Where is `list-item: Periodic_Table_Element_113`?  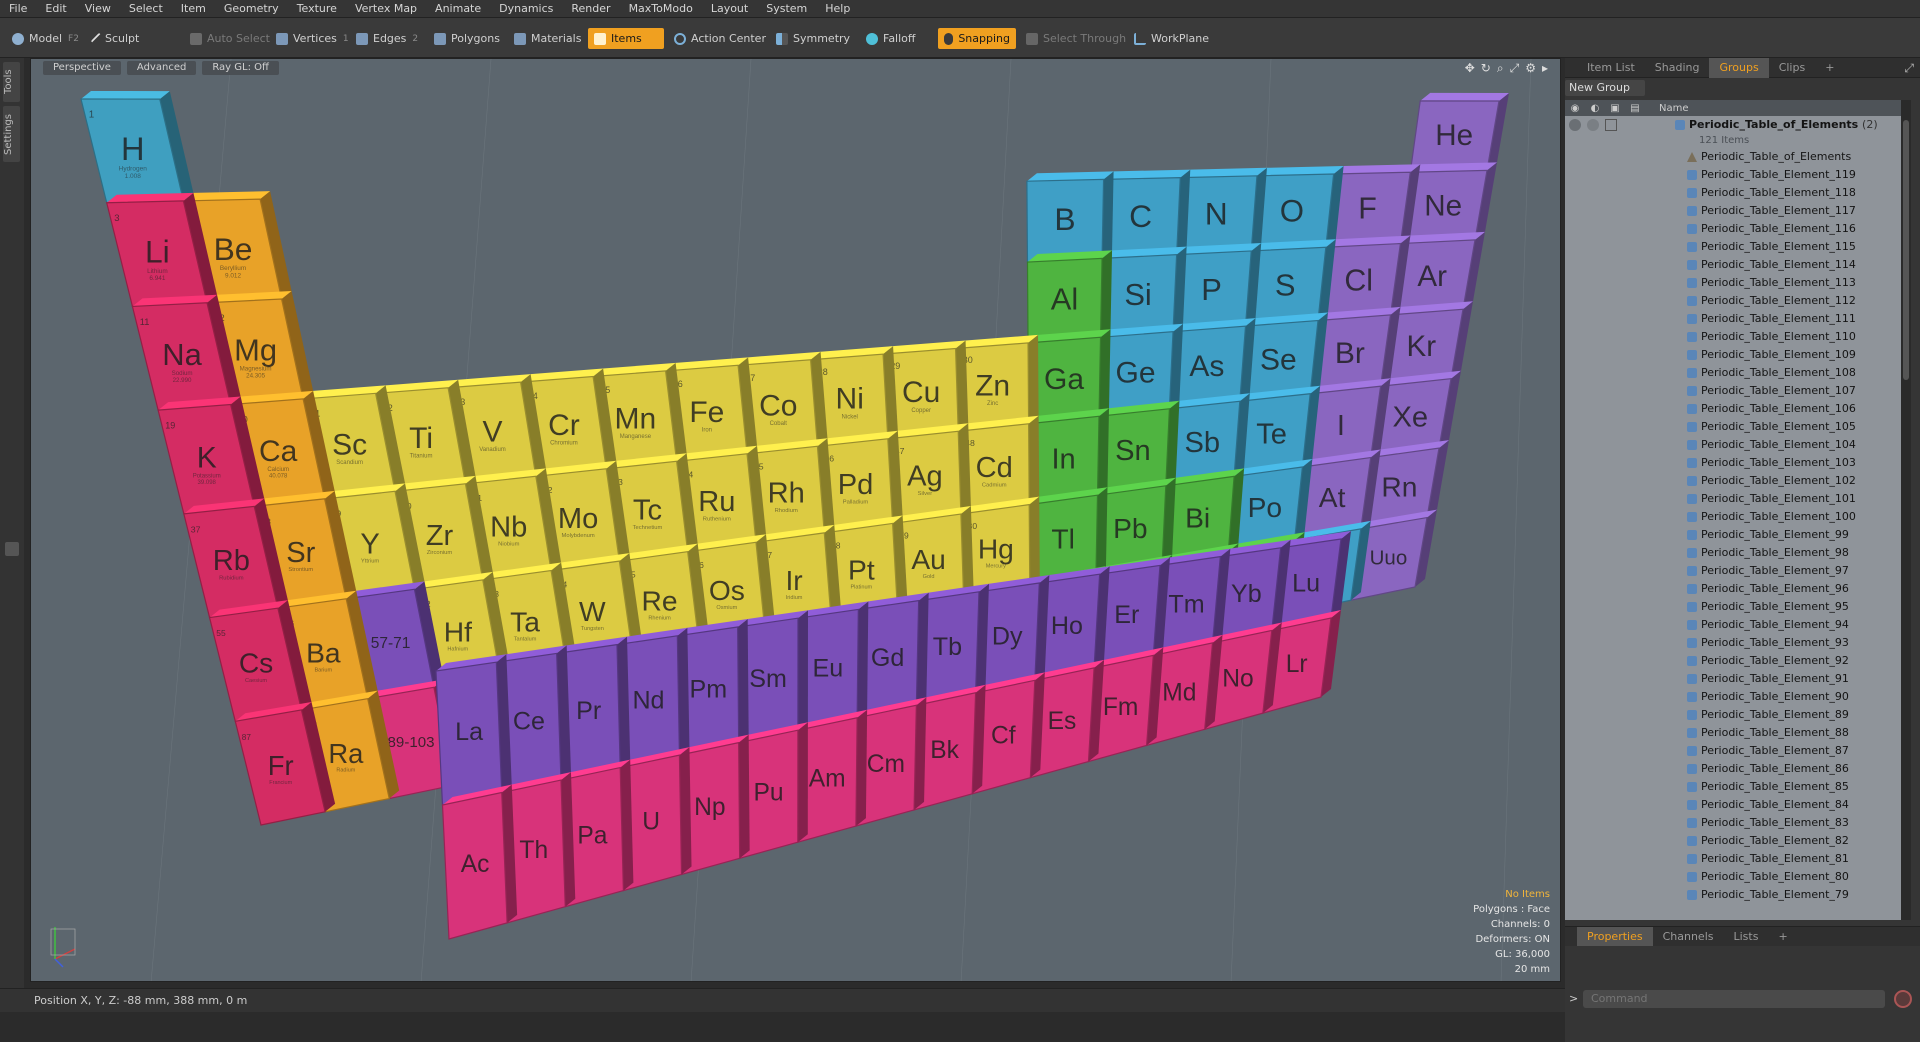 list-item: Periodic_Table_Element_113 is located at coordinates (1733, 283).